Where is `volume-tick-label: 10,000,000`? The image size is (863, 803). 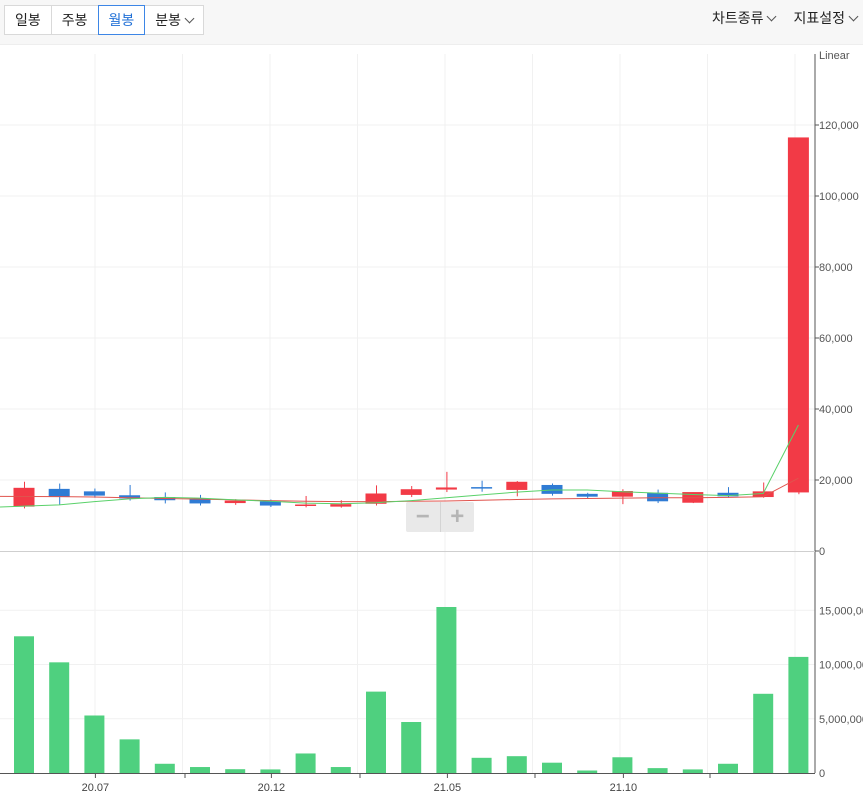 volume-tick-label: 10,000,000 is located at coordinates (841, 666).